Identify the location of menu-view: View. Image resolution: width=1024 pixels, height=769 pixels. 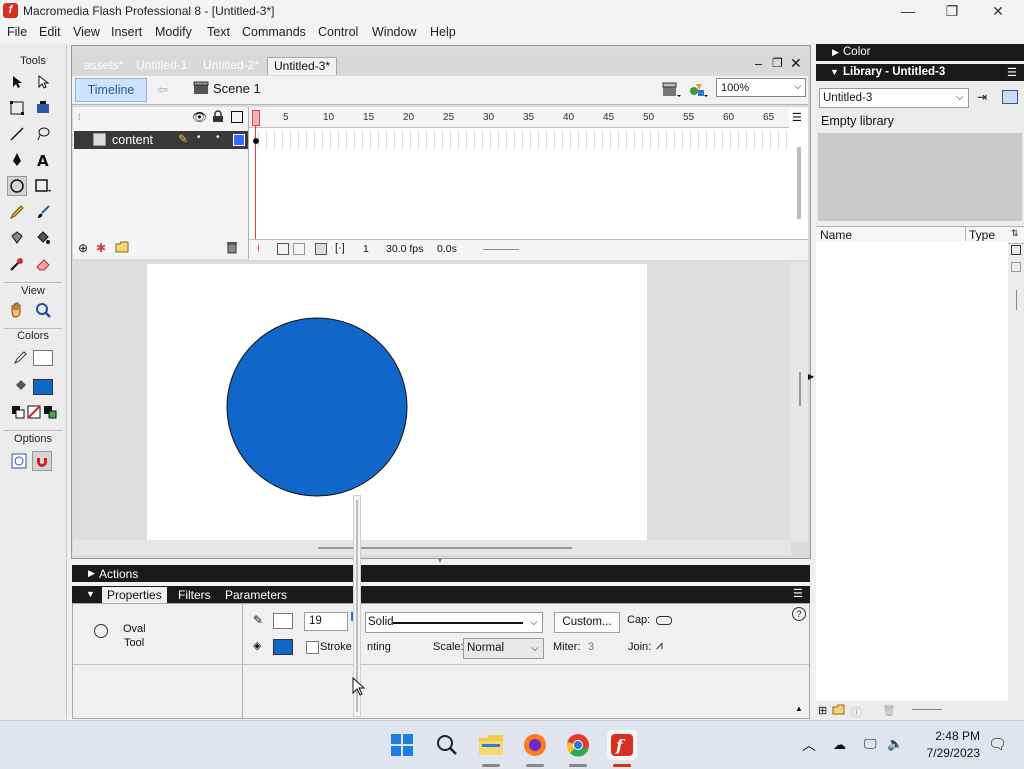
(86, 32).